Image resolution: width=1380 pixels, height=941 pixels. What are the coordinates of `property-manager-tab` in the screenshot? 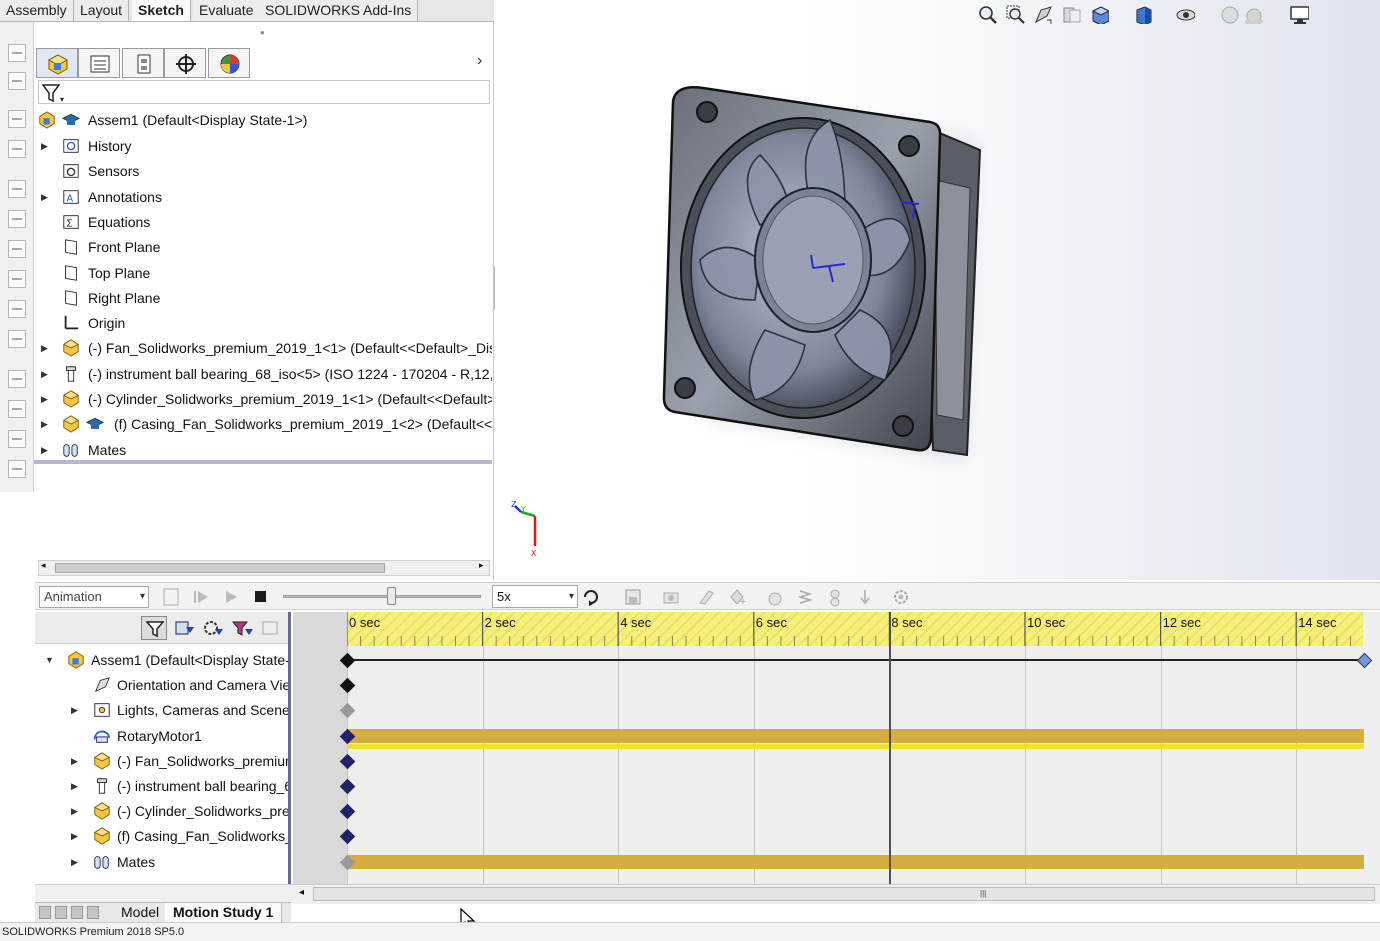 It's located at (99, 63).